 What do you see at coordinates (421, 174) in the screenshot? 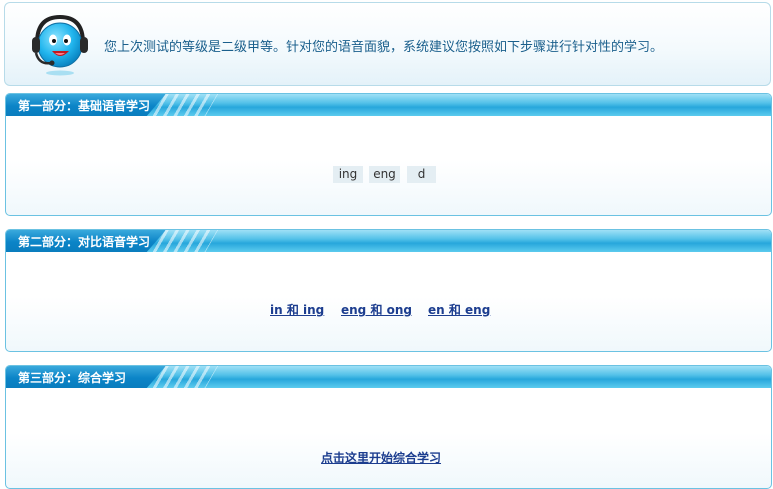
I see `practice-item-d: d` at bounding box center [421, 174].